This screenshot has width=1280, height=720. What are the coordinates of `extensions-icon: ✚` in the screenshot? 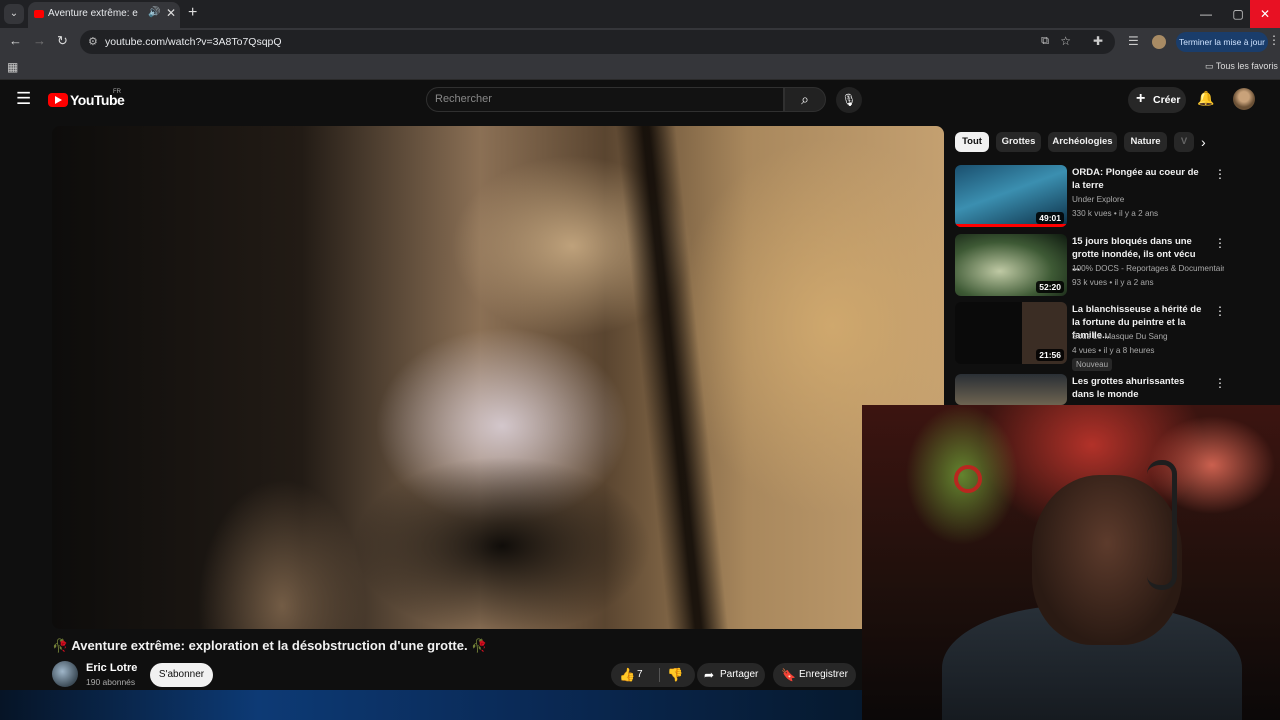 It's located at (1098, 41).